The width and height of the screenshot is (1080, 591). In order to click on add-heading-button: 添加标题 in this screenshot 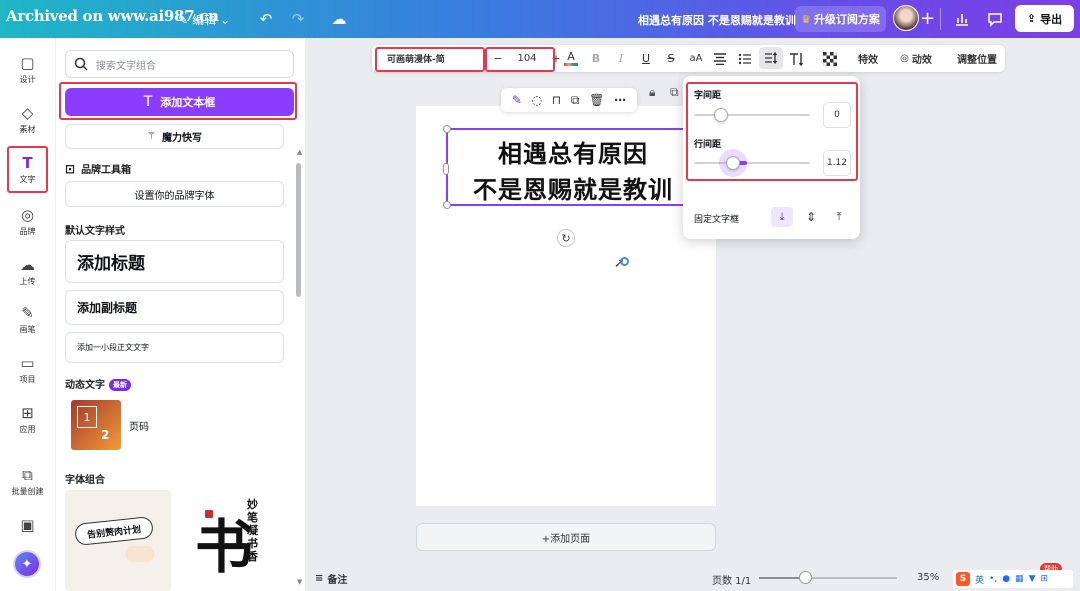, I will do `click(174, 261)`.